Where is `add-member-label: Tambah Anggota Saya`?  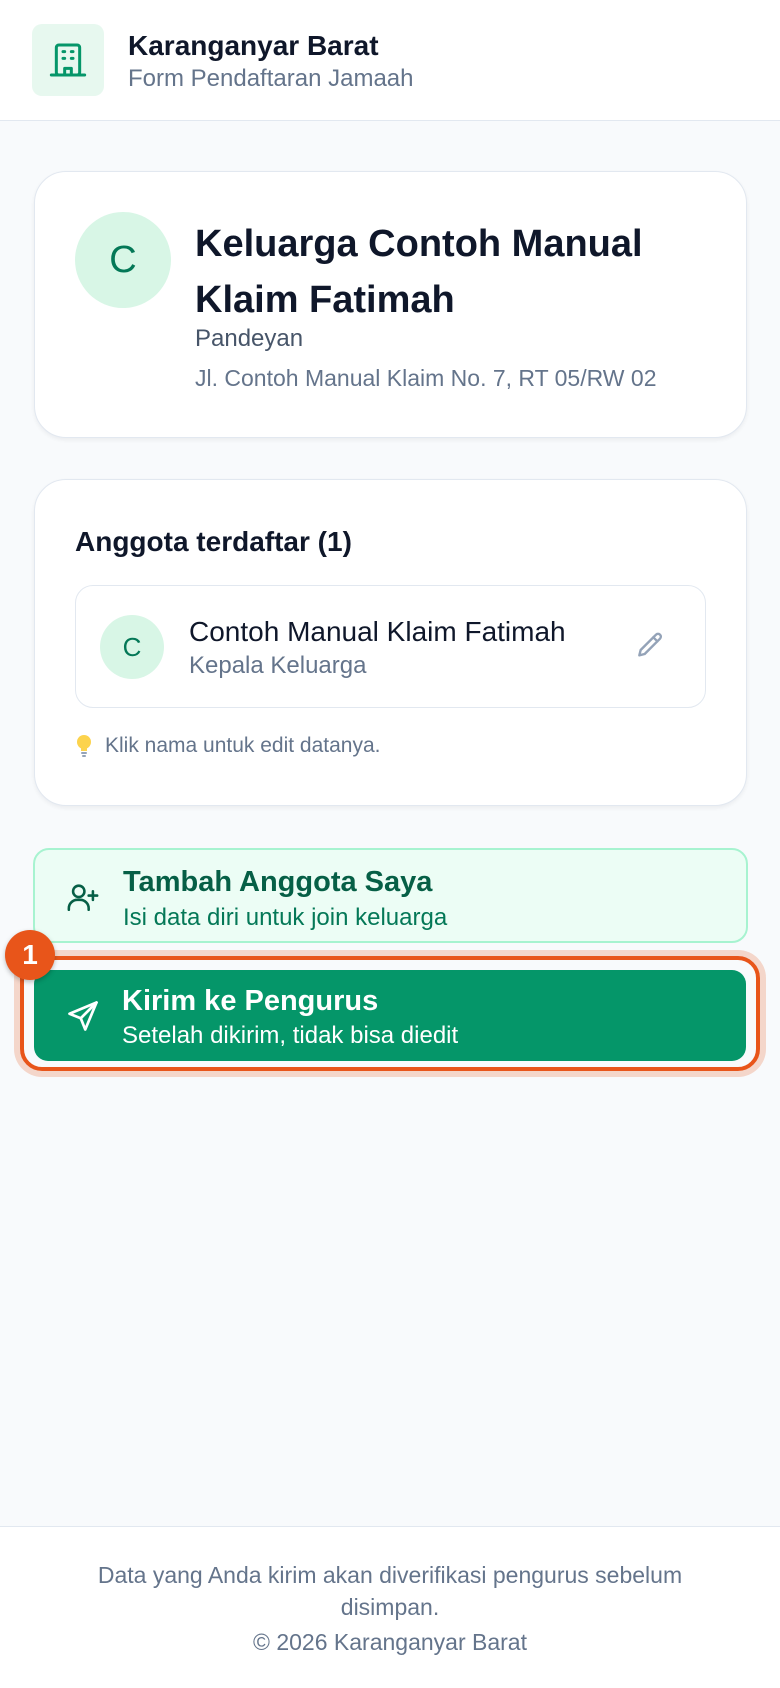
add-member-label: Tambah Anggota Saya is located at coordinates (278, 882).